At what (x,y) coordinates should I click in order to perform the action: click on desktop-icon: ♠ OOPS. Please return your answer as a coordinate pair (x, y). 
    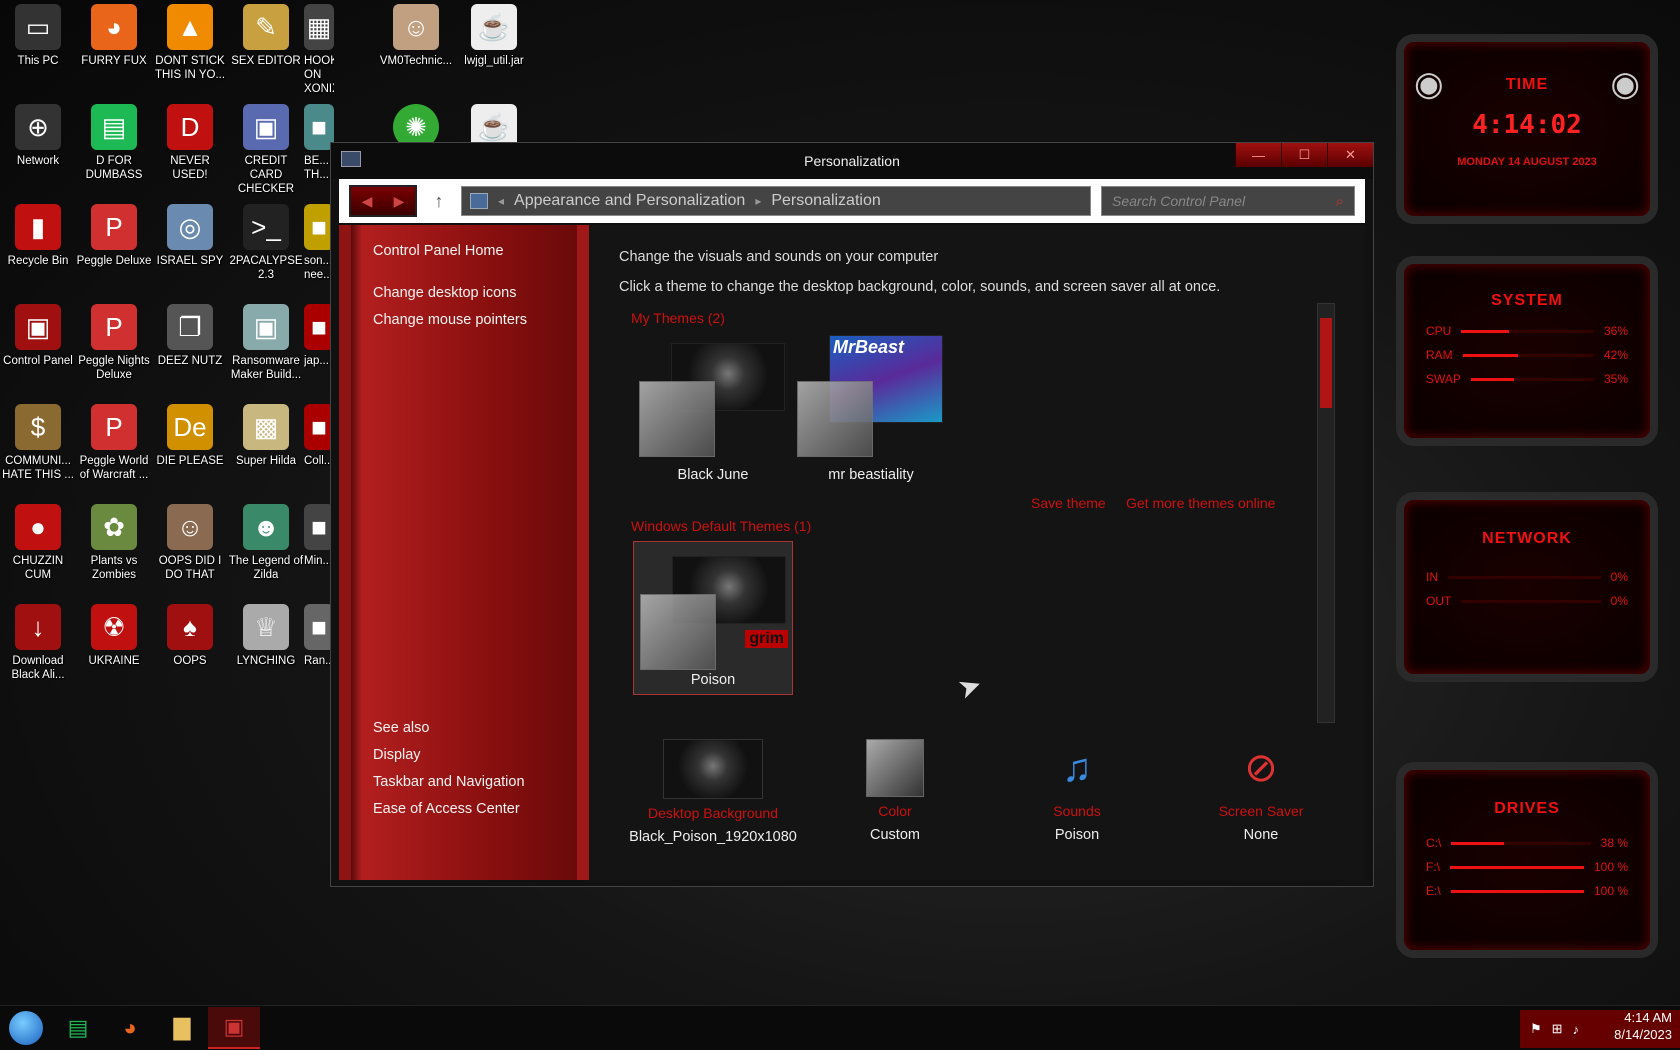
    Looking at the image, I should click on (190, 654).